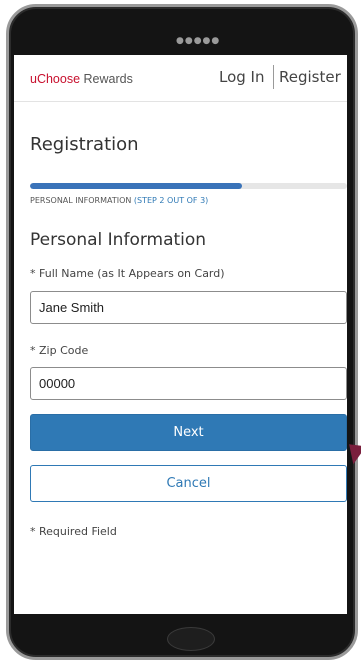  I want to click on step-indicator: PERSONAL INFORMATION (STEP 2 OUT OF 3), so click(119, 200).